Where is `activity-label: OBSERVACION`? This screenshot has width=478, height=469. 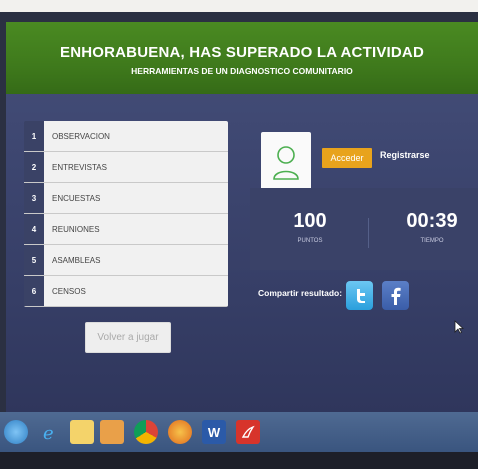 activity-label: OBSERVACION is located at coordinates (136, 136).